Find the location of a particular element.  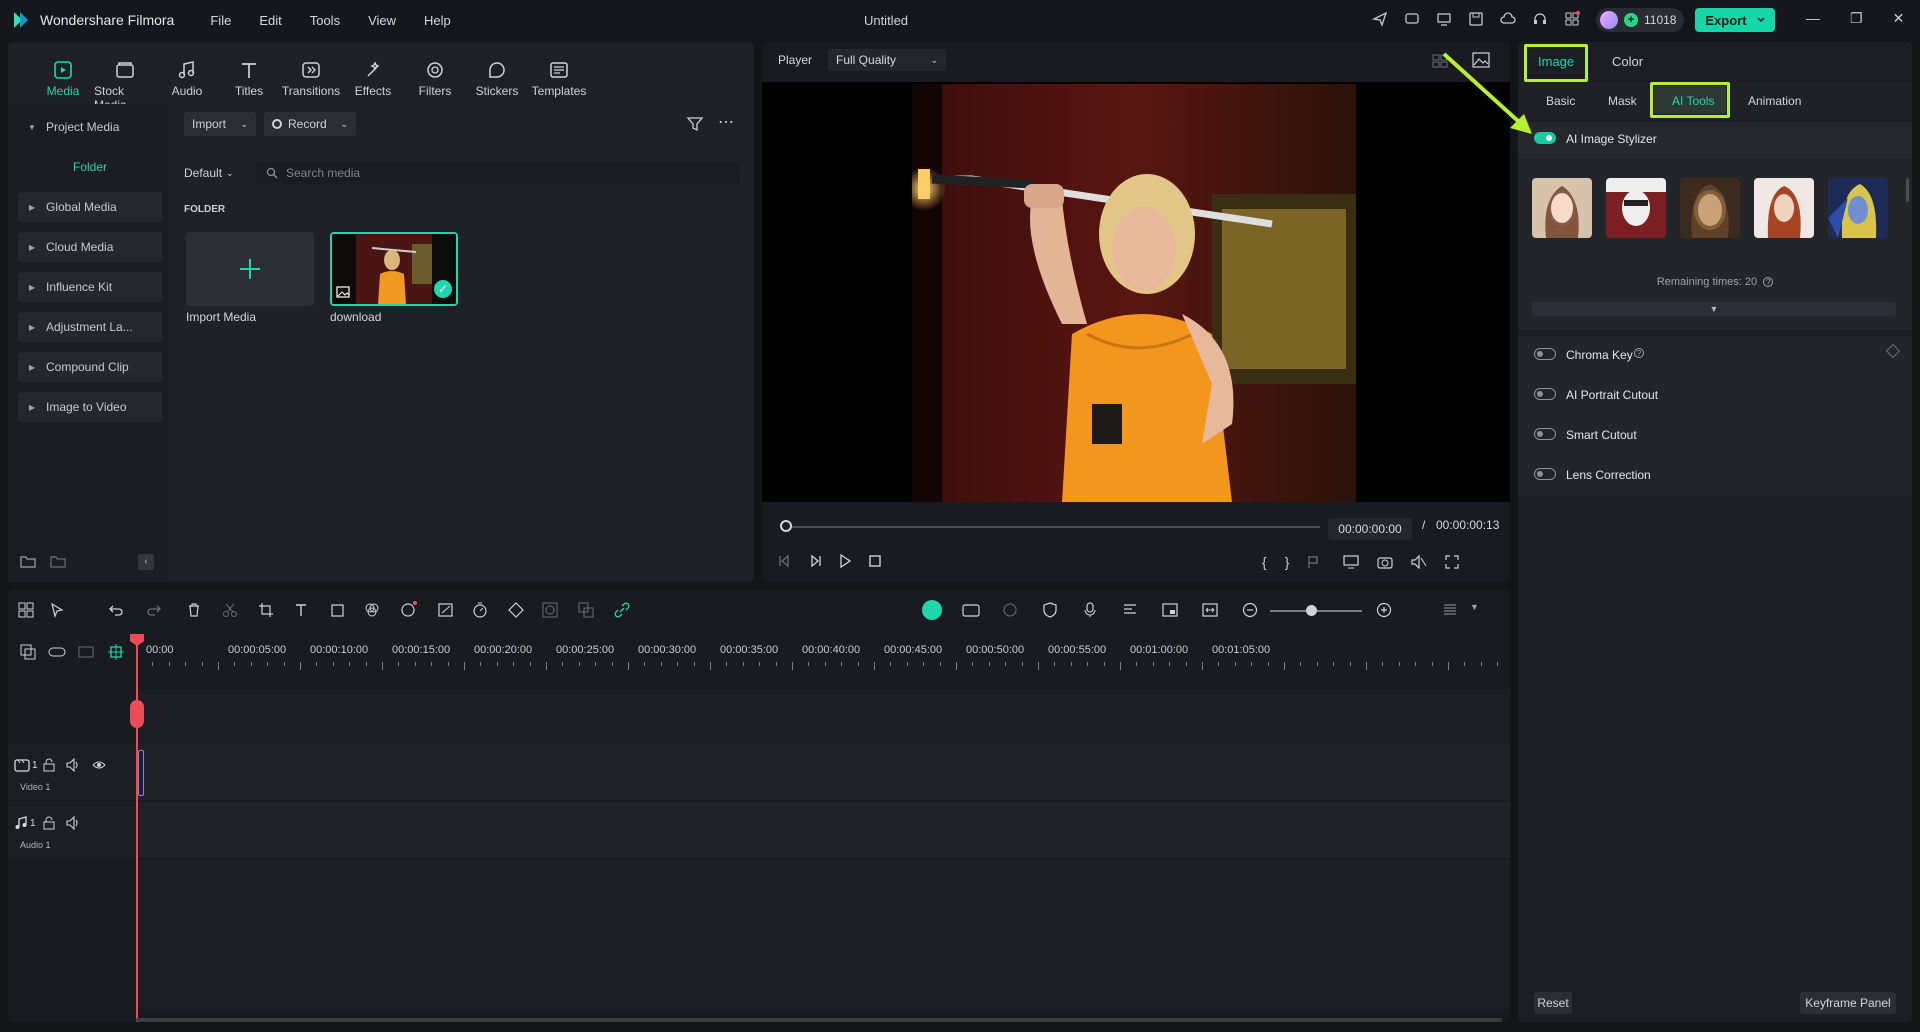

track-layout-icon is located at coordinates (1450, 610).